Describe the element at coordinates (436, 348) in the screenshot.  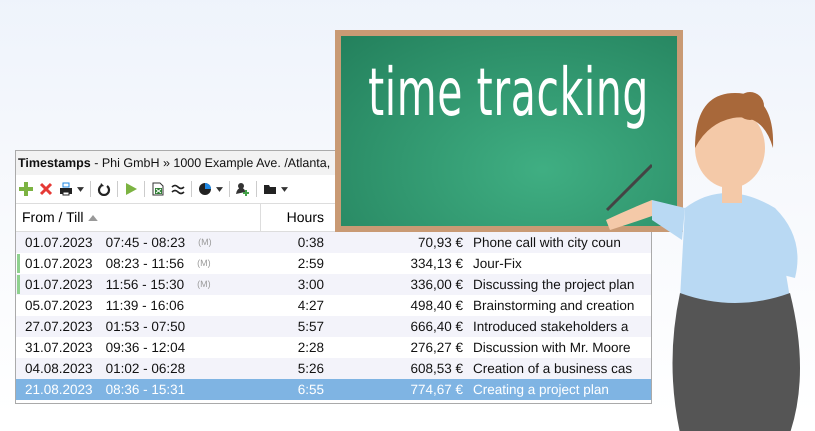
I see `amount-text: 276,27 €` at that location.